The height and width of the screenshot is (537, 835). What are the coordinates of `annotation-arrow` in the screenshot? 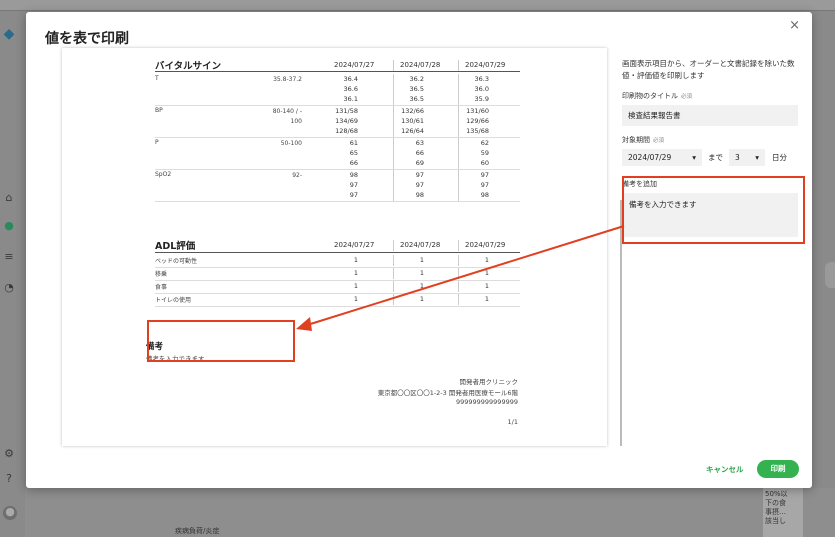 It's located at (460, 278).